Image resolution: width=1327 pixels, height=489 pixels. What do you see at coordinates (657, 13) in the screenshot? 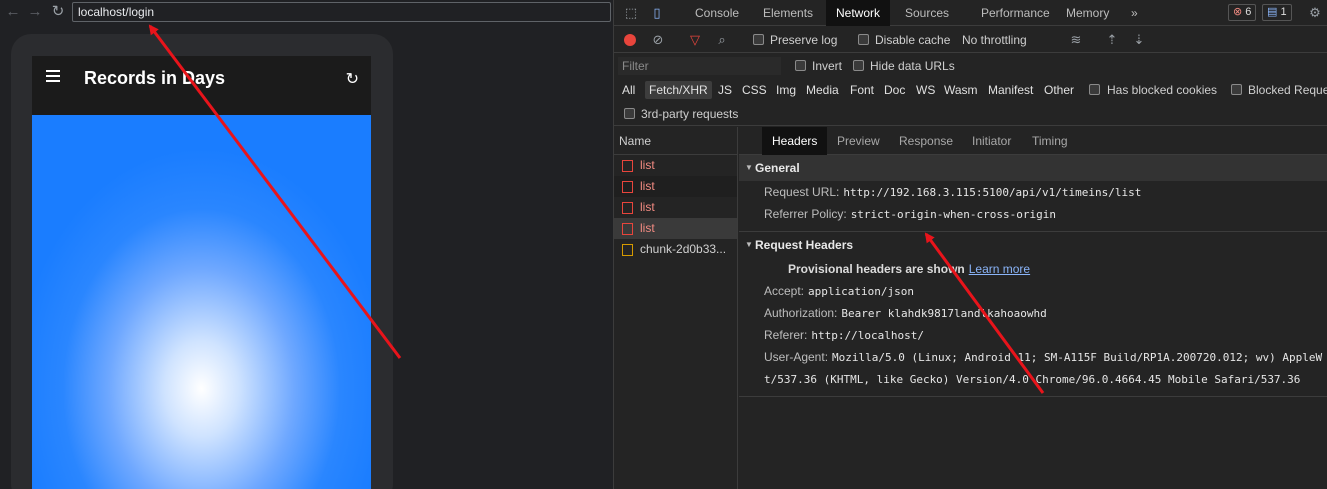
I see `device-toolbar-icon: ▯` at bounding box center [657, 13].